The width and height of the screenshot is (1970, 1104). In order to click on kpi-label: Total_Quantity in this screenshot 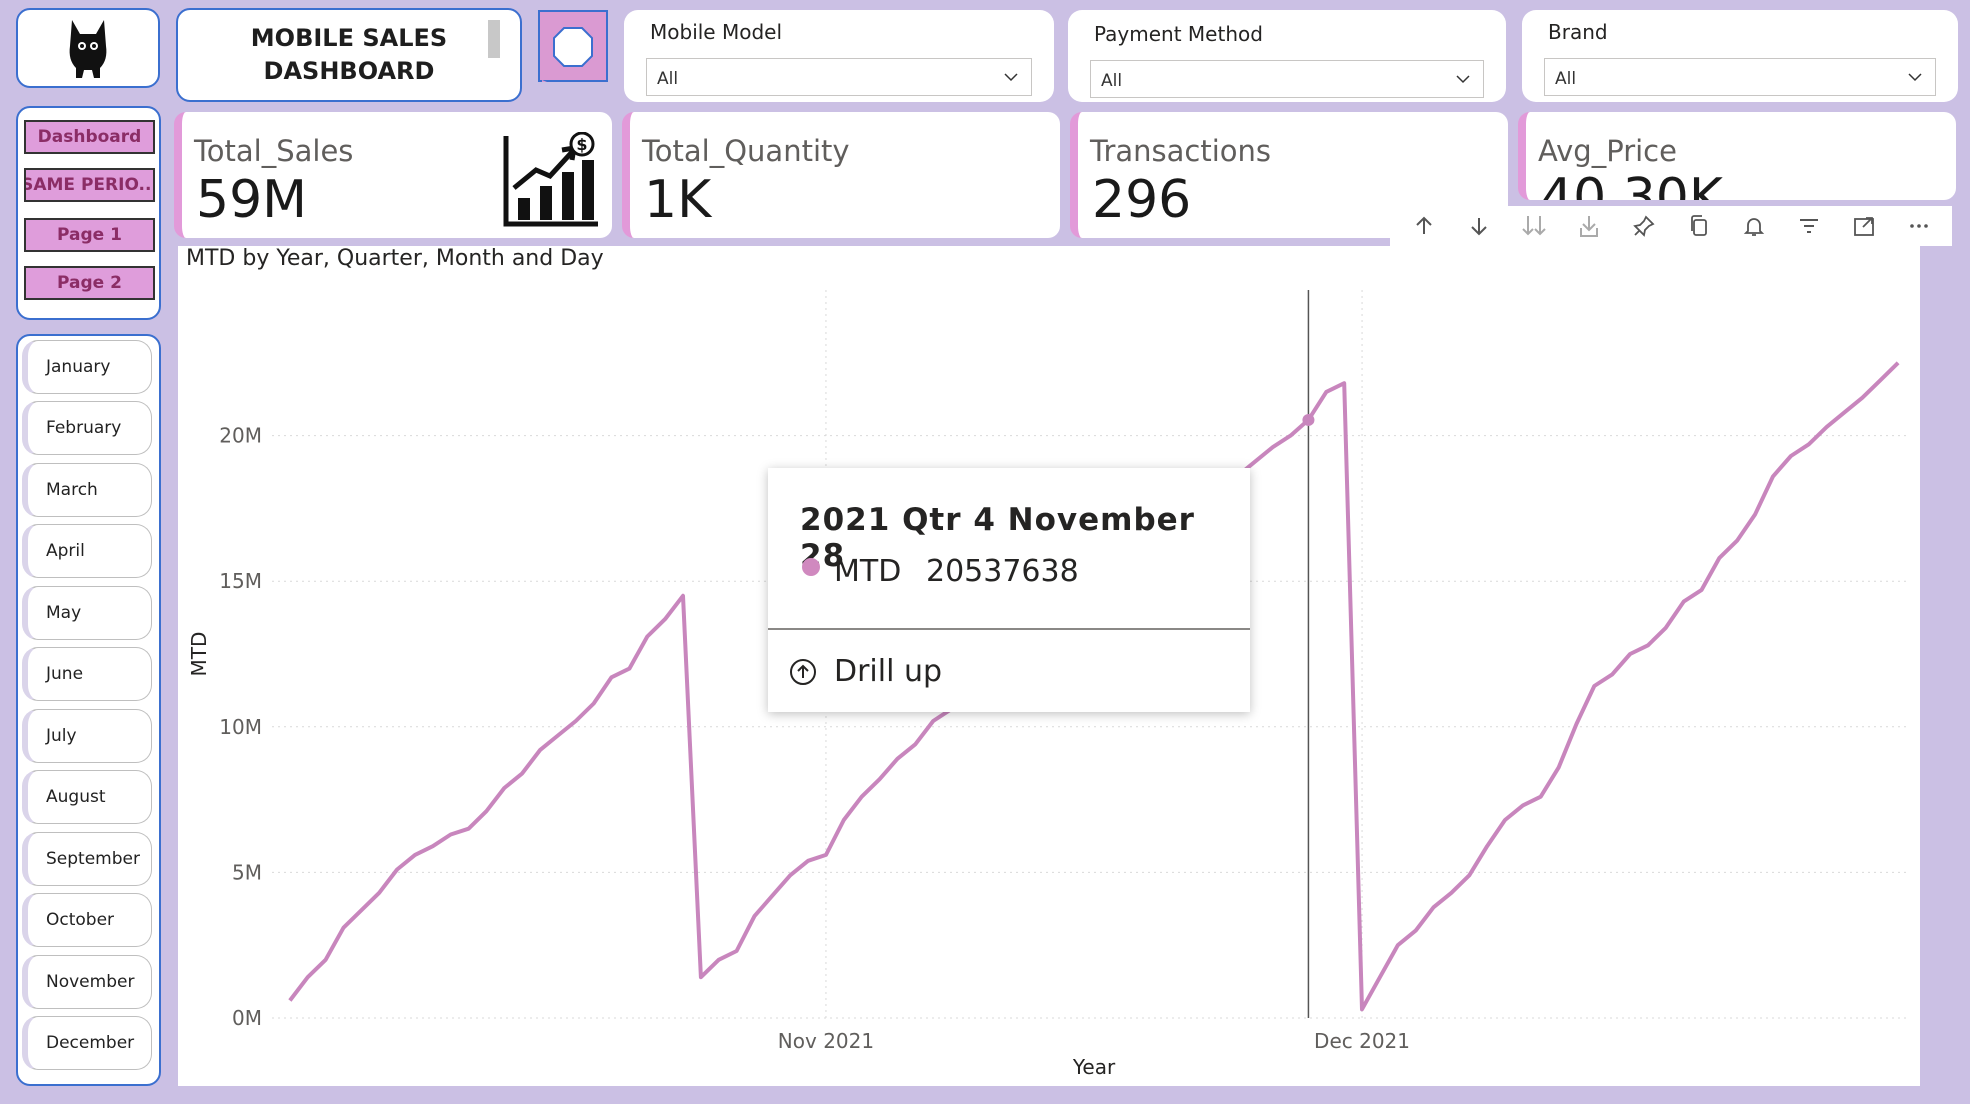, I will do `click(746, 151)`.